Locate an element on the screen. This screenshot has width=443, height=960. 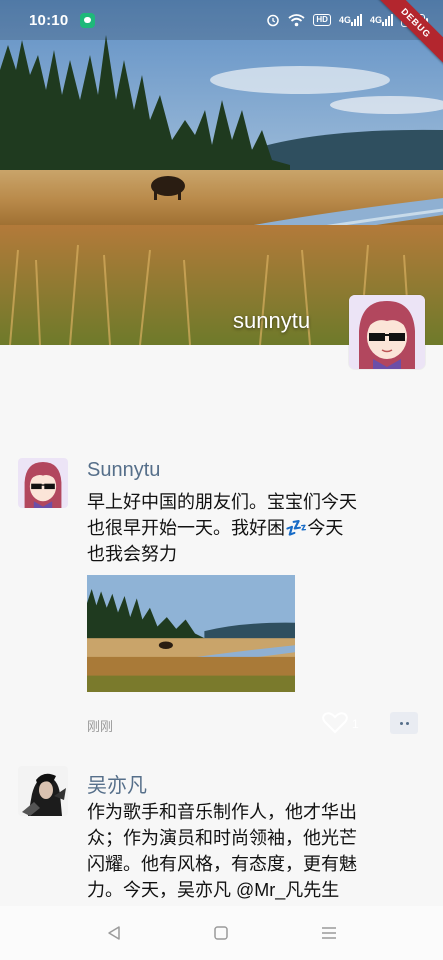
back-triangle-icon is located at coordinates (114, 933).